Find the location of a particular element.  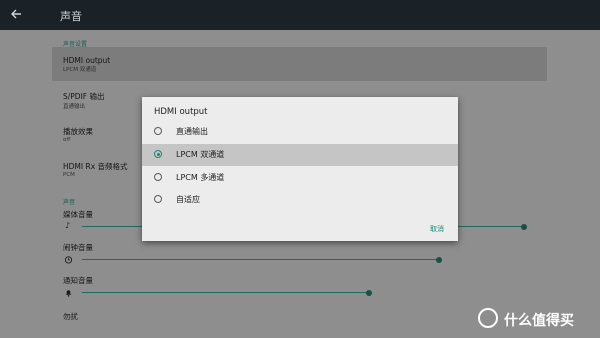

alarm-volume-knob is located at coordinates (439, 259).